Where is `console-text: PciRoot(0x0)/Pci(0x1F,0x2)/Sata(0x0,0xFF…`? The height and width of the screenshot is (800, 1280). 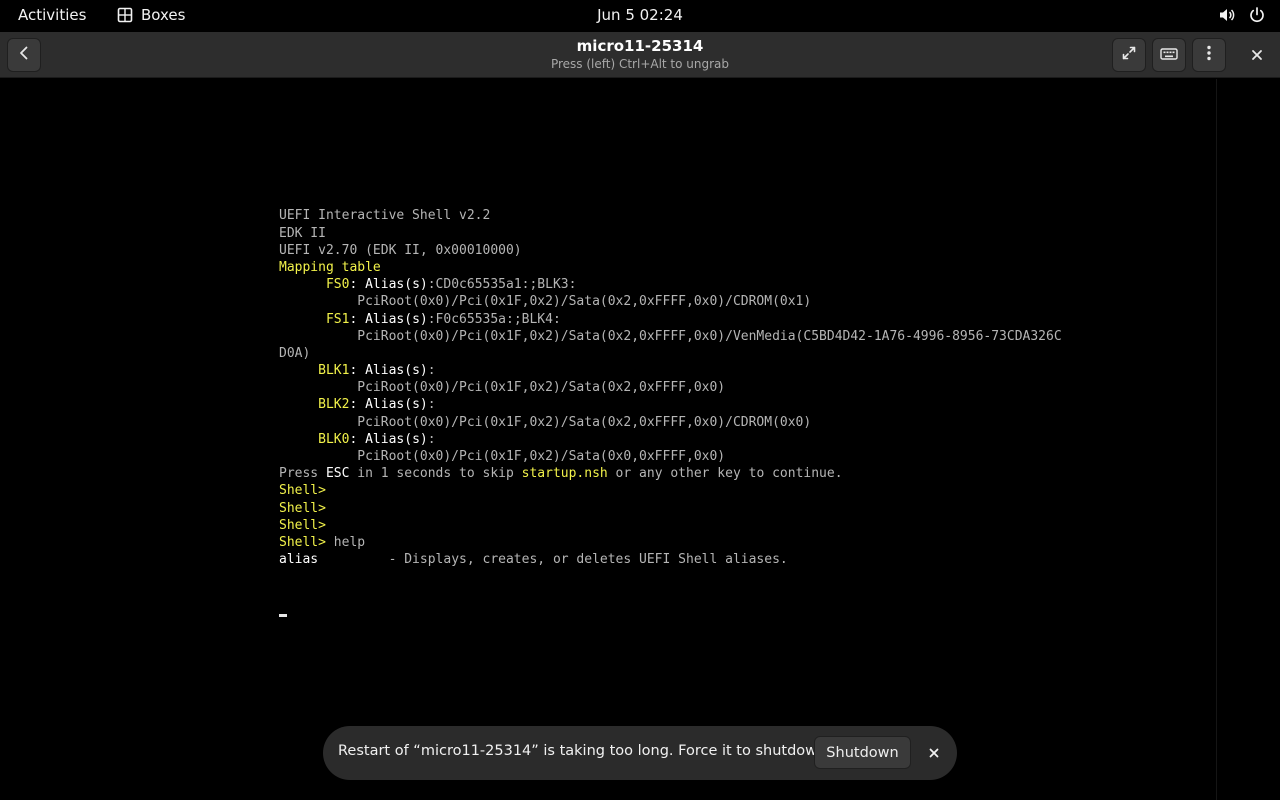
console-text: PciRoot(0x0)/Pci(0x1F,0x2)/Sata(0x0,0xFF… is located at coordinates (502, 457).